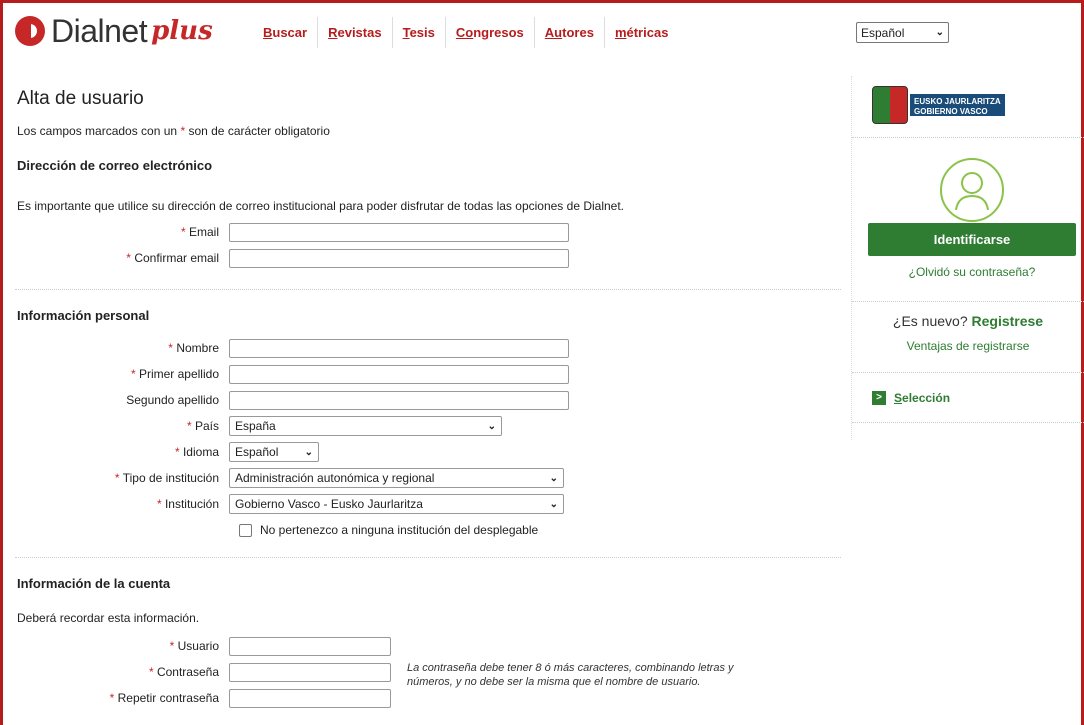  What do you see at coordinates (335, 478) in the screenshot?
I see `tipo-institucion-value: Administración autonómica y regional` at bounding box center [335, 478].